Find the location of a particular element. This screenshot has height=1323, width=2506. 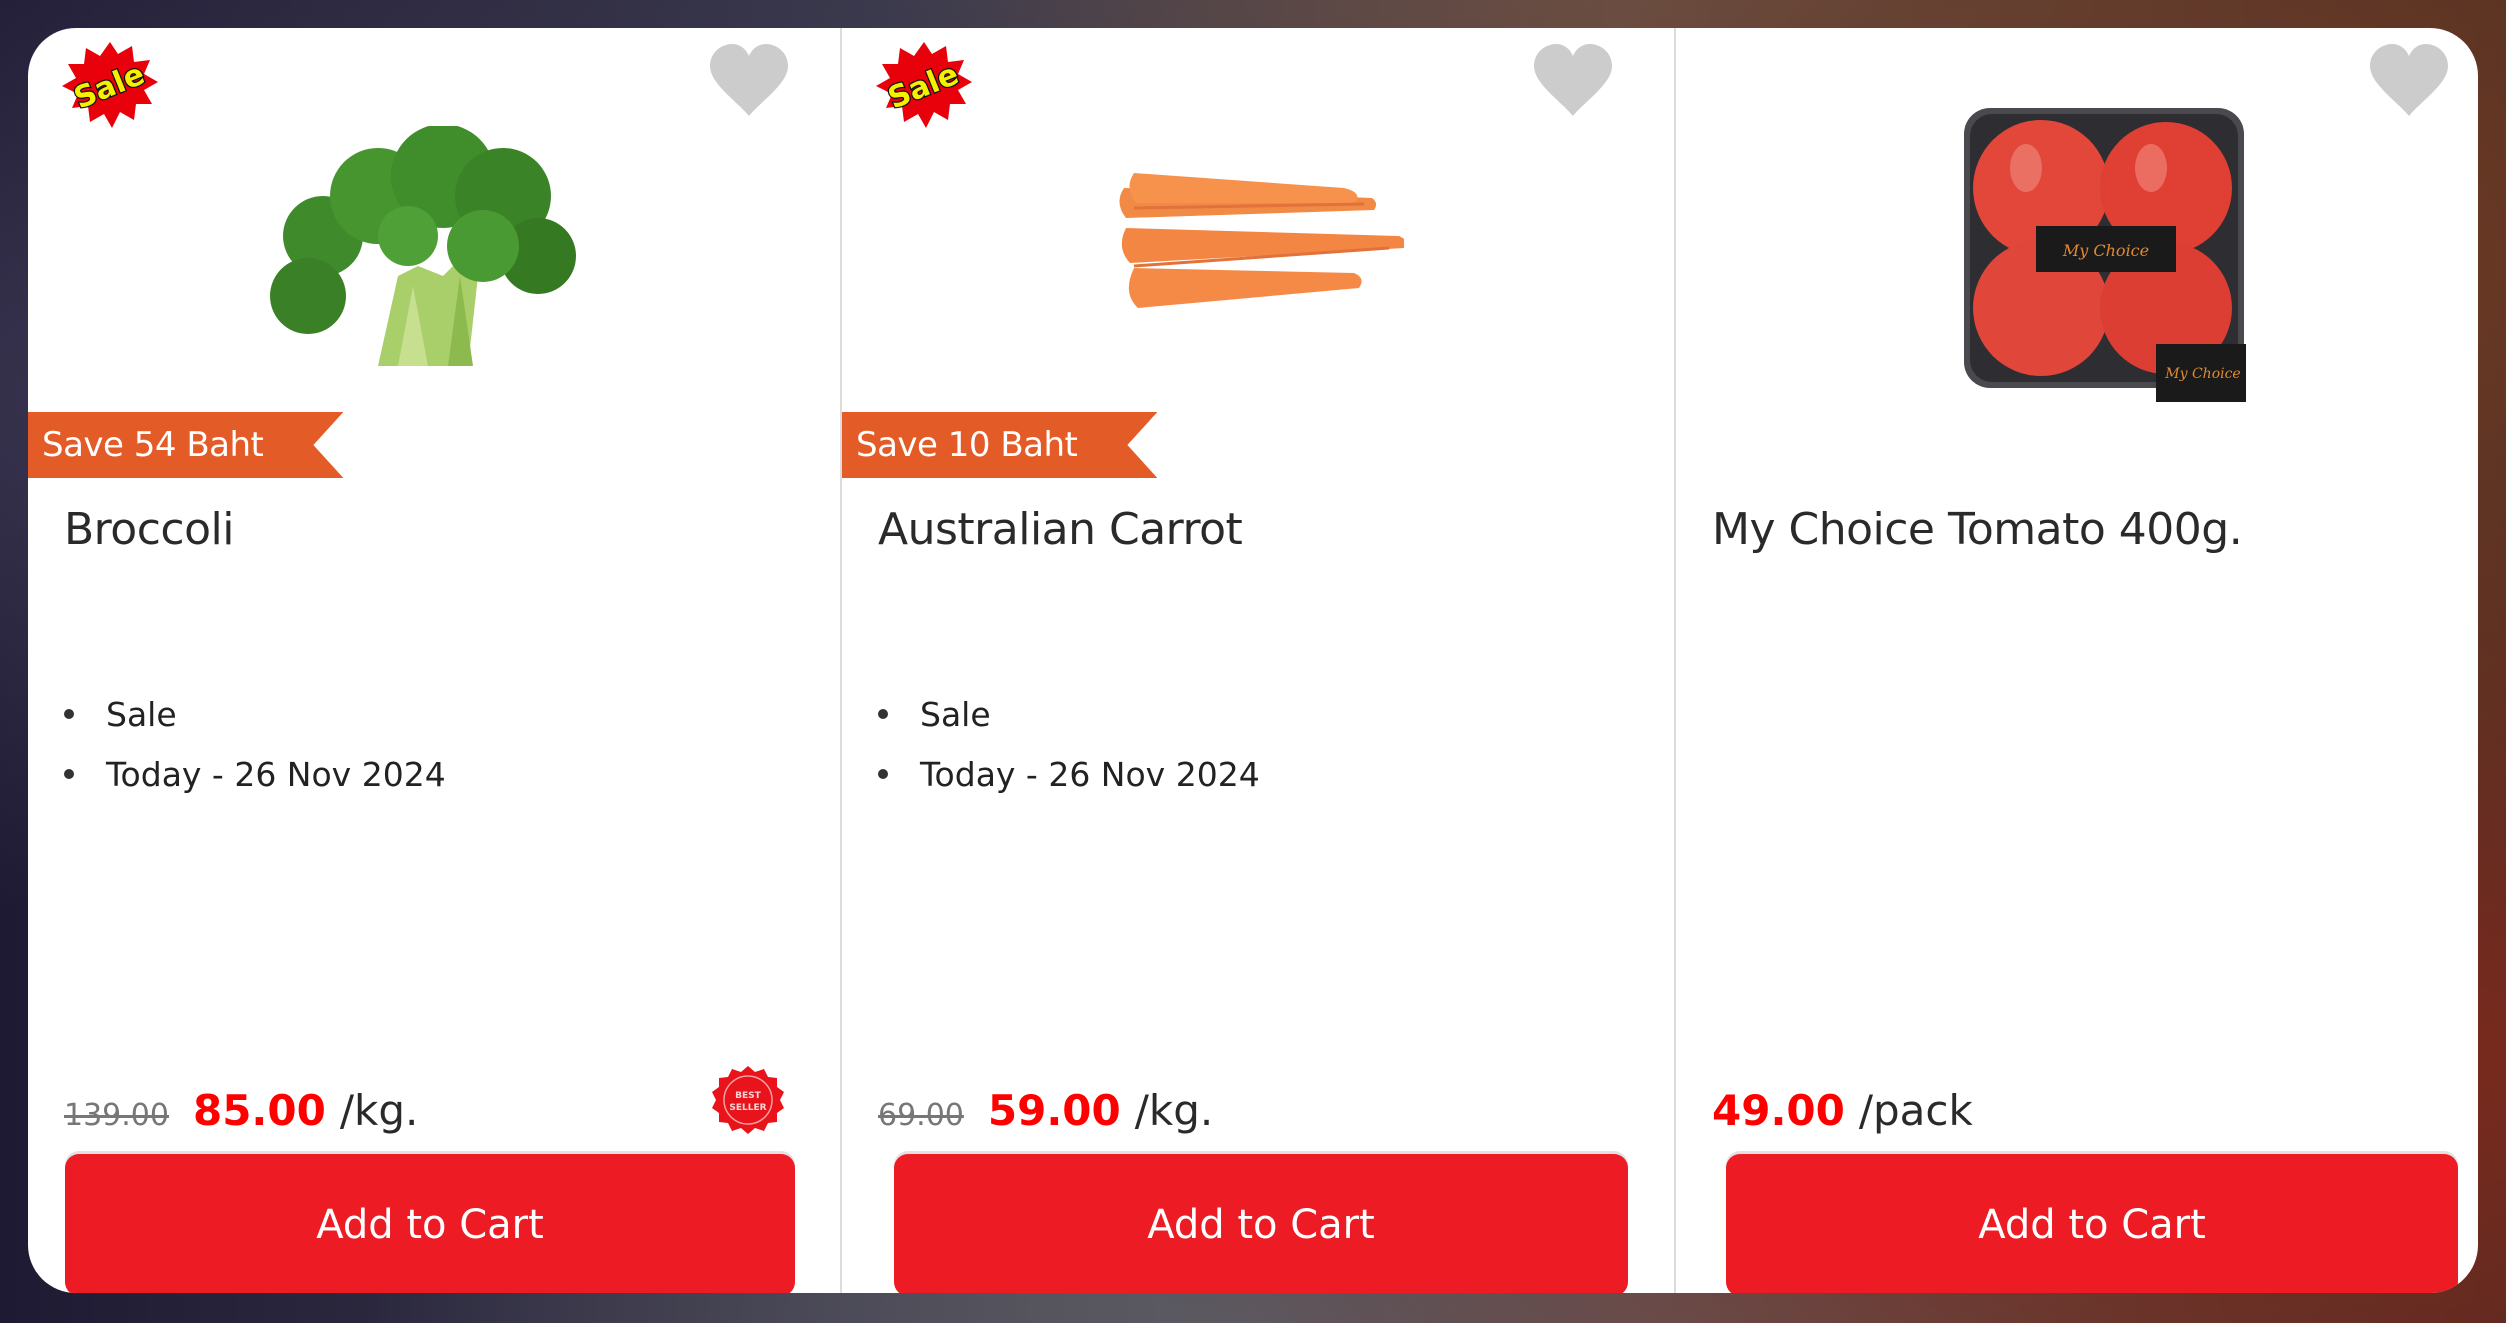

broccoli-image is located at coordinates (423, 246).